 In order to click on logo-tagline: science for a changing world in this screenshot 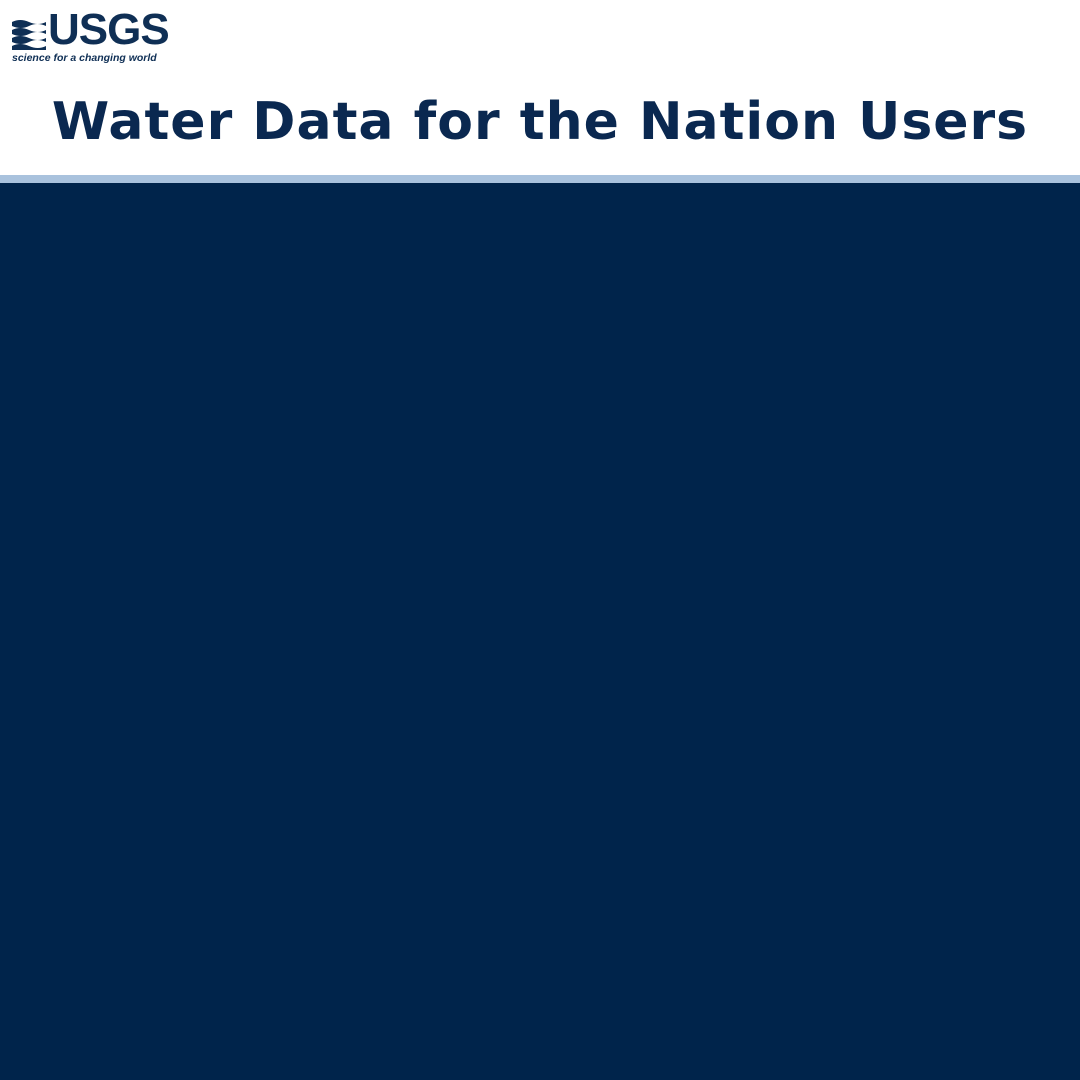, I will do `click(84, 58)`.